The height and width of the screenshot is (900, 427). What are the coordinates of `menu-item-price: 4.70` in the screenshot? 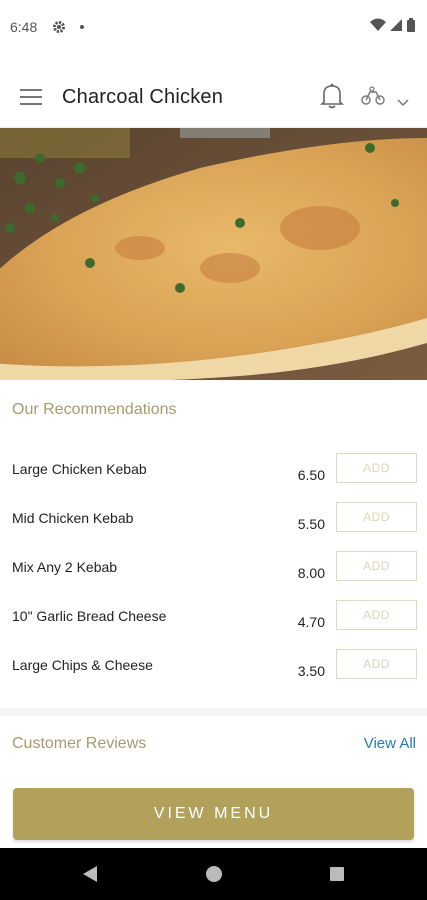 It's located at (311, 622).